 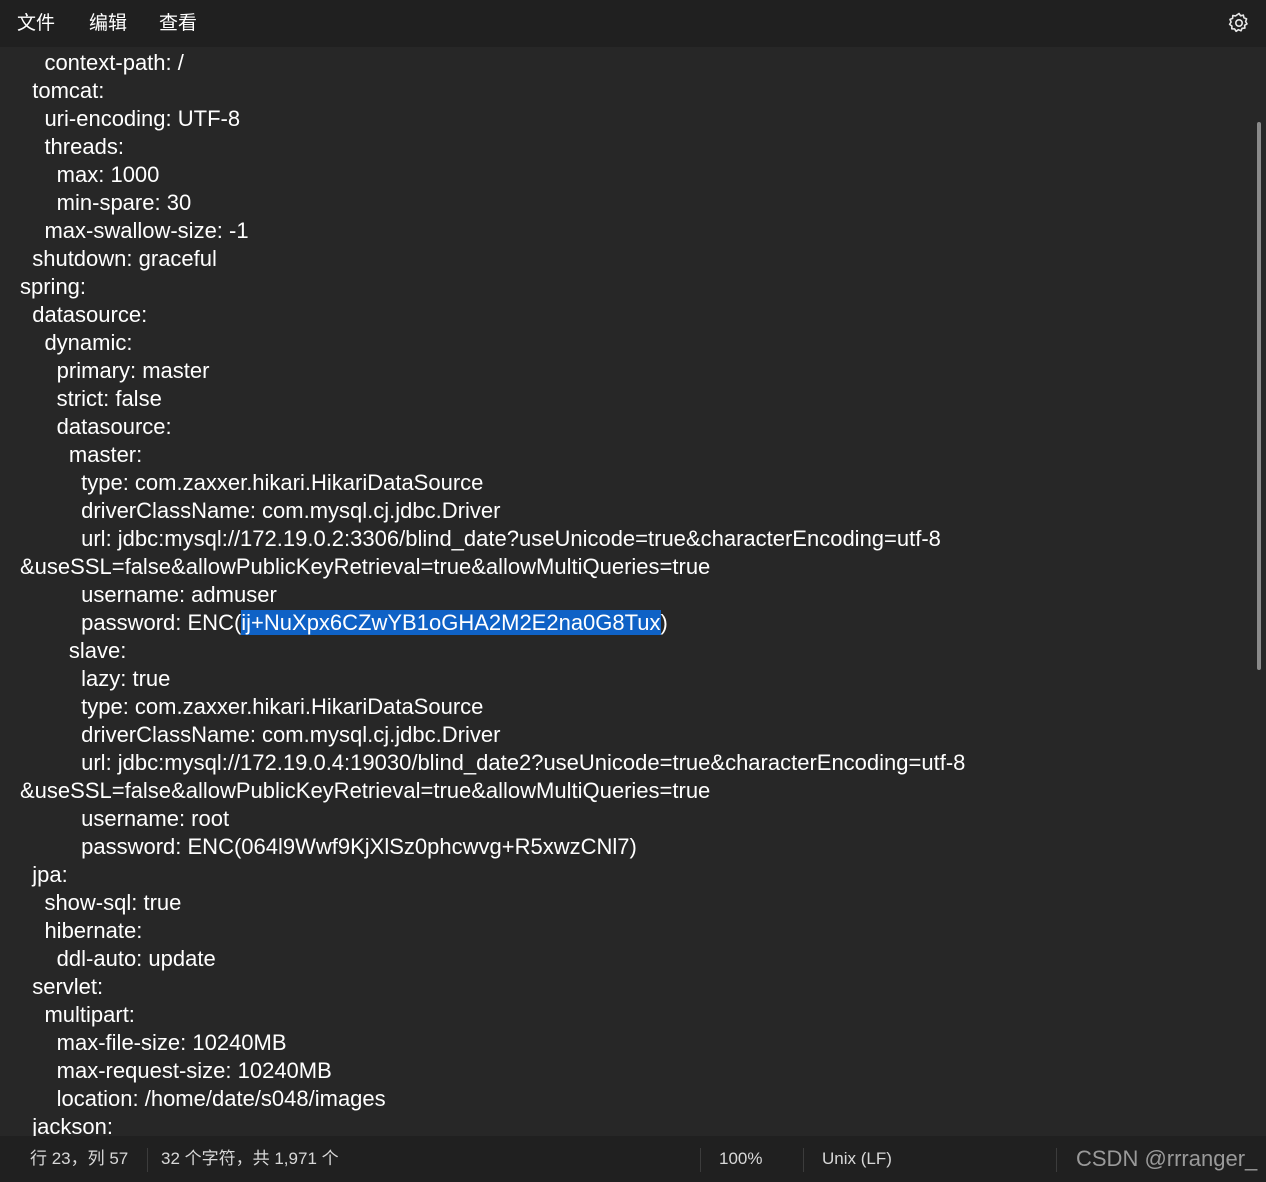 I want to click on code-line: jackson:, so click(x=66, y=1124).